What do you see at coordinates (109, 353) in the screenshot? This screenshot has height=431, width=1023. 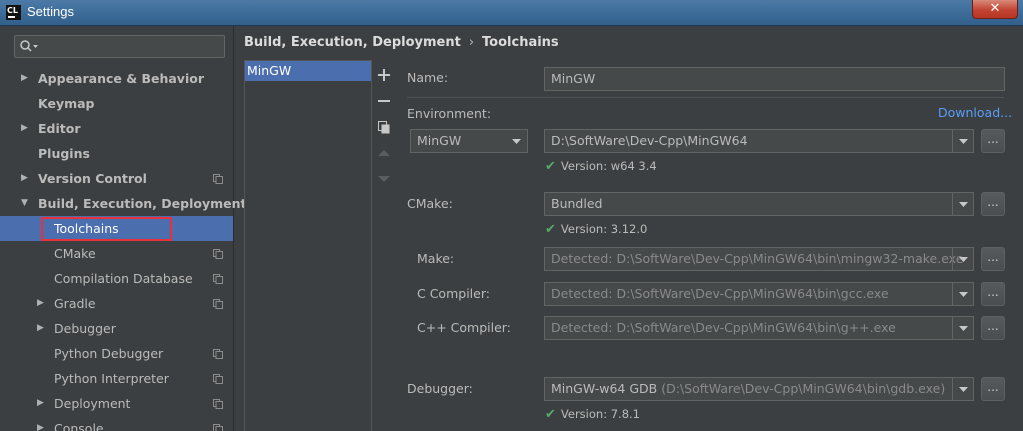 I see `sidebar-item-label: Python Debugger` at bounding box center [109, 353].